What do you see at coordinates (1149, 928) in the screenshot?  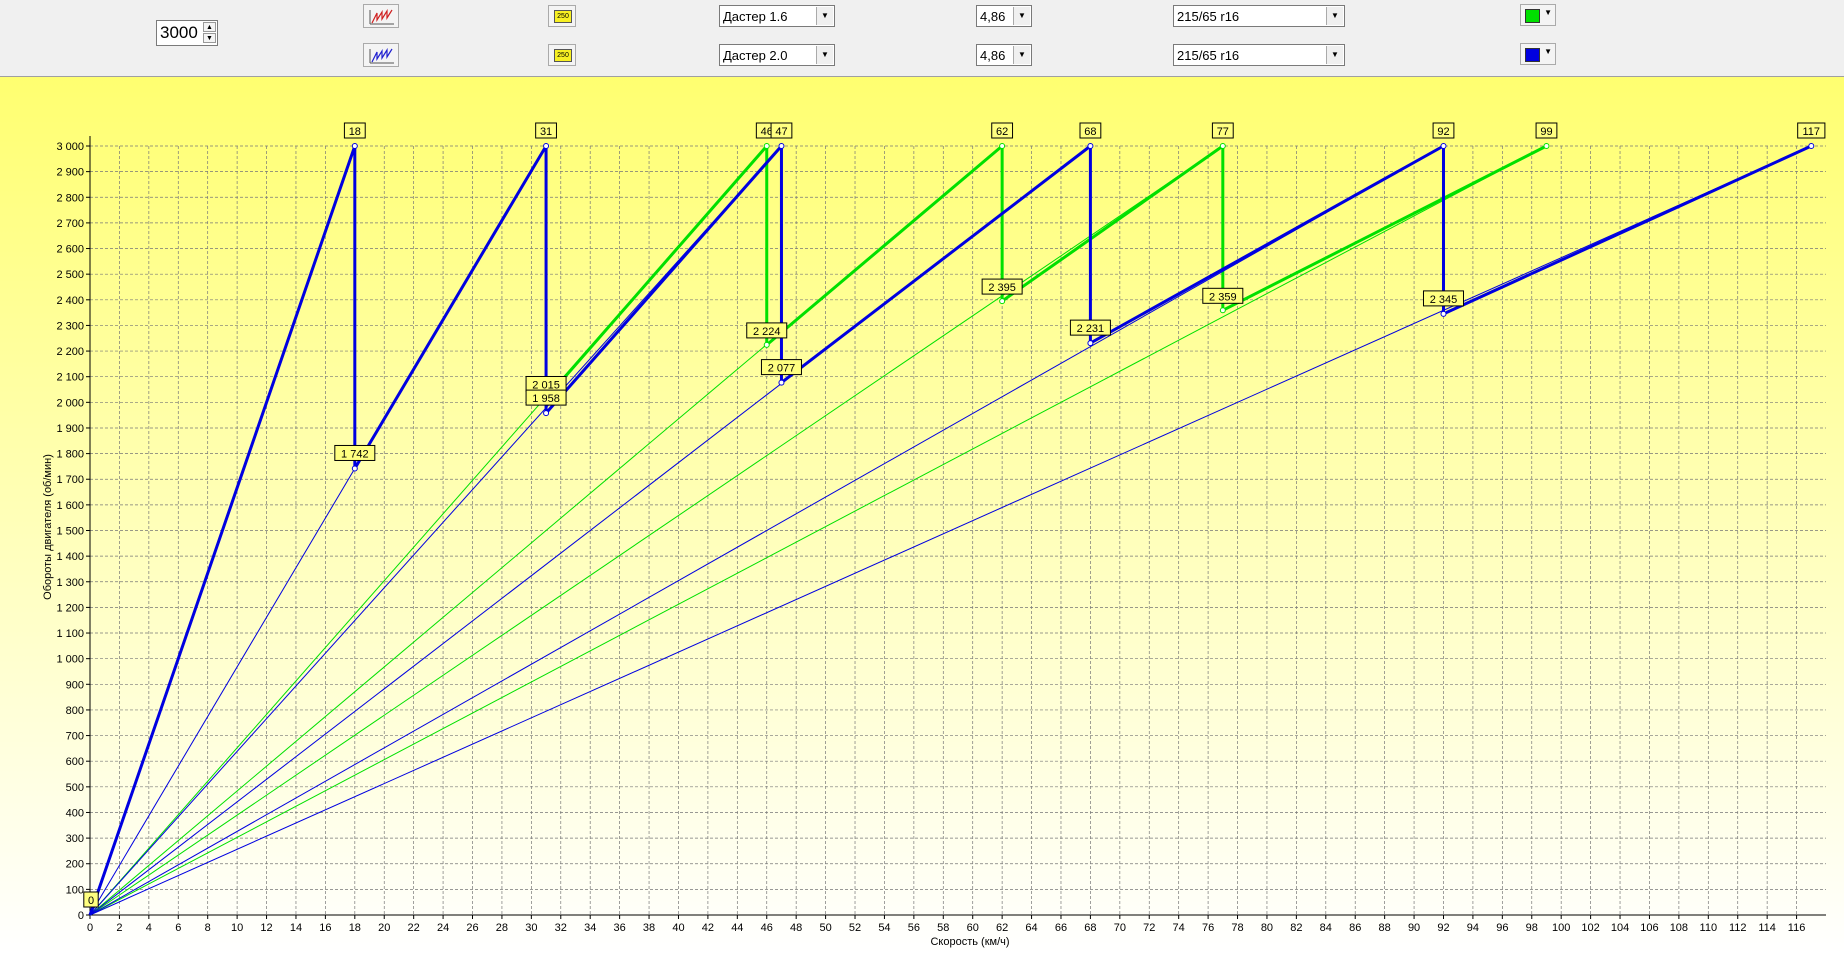 I see `x-tick-label: 72` at bounding box center [1149, 928].